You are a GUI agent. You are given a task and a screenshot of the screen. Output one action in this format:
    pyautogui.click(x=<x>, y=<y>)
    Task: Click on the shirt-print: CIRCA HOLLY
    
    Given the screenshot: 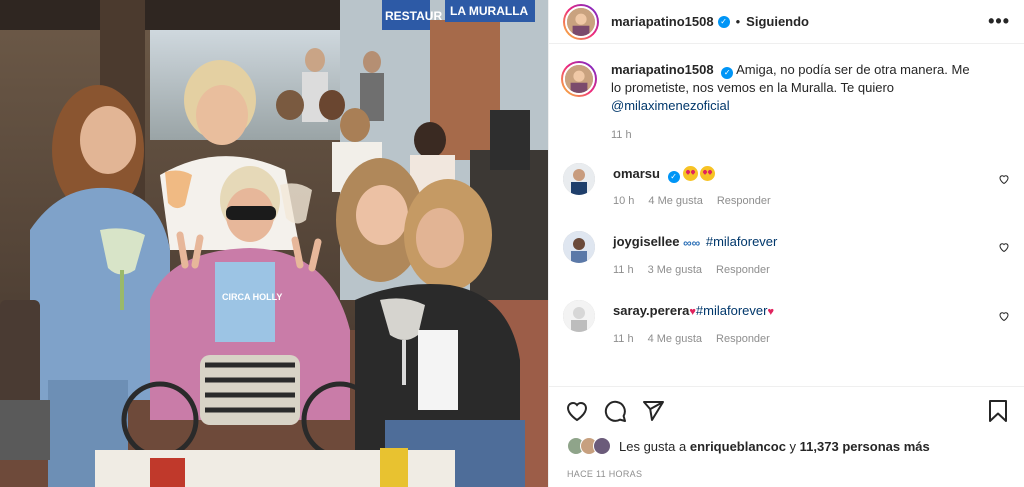 What is the action you would take?
    pyautogui.click(x=252, y=297)
    